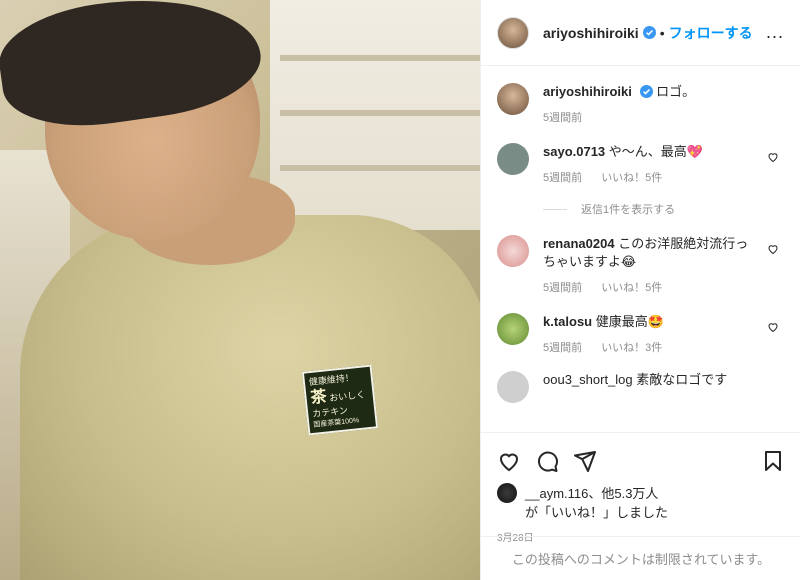  Describe the element at coordinates (340, 400) in the screenshot. I see `logo-patch: 健康維持！ 茶 おいしくカテキン 国産茶葉100%` at that location.